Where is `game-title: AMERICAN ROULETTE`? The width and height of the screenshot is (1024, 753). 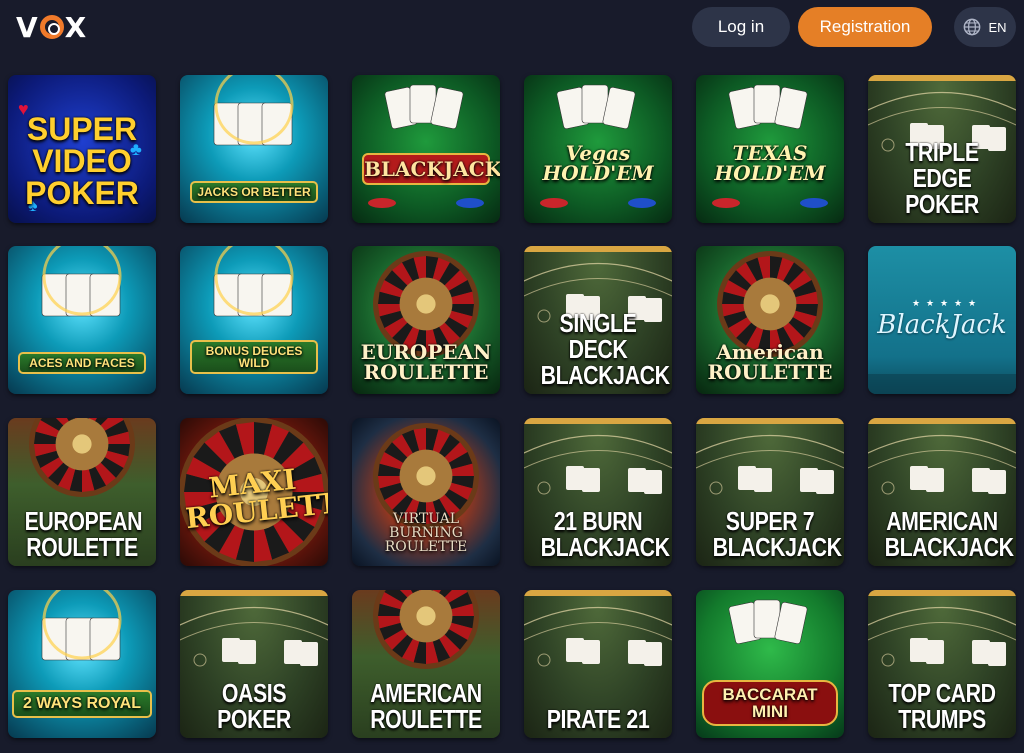 game-title: AMERICAN ROULETTE is located at coordinates (426, 706).